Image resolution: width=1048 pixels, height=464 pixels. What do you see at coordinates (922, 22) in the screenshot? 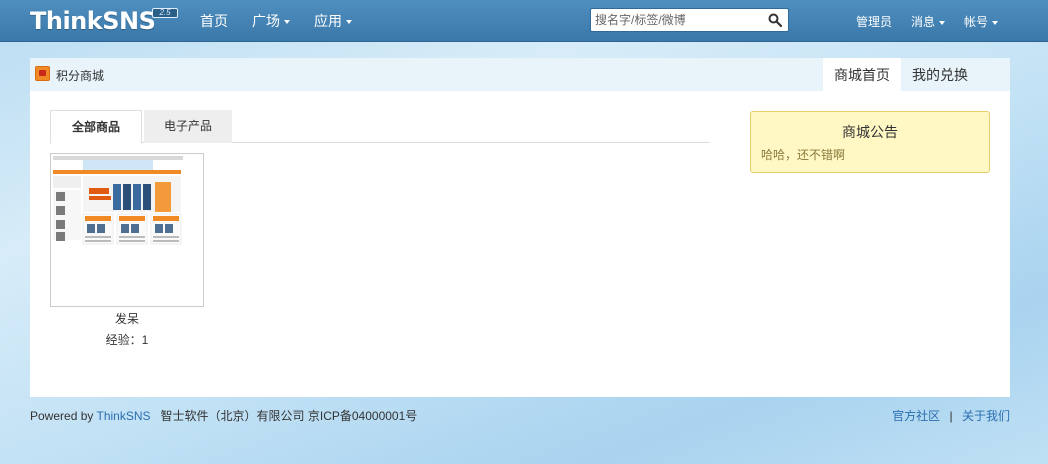
I see `user-nav-label: 消息` at bounding box center [922, 22].